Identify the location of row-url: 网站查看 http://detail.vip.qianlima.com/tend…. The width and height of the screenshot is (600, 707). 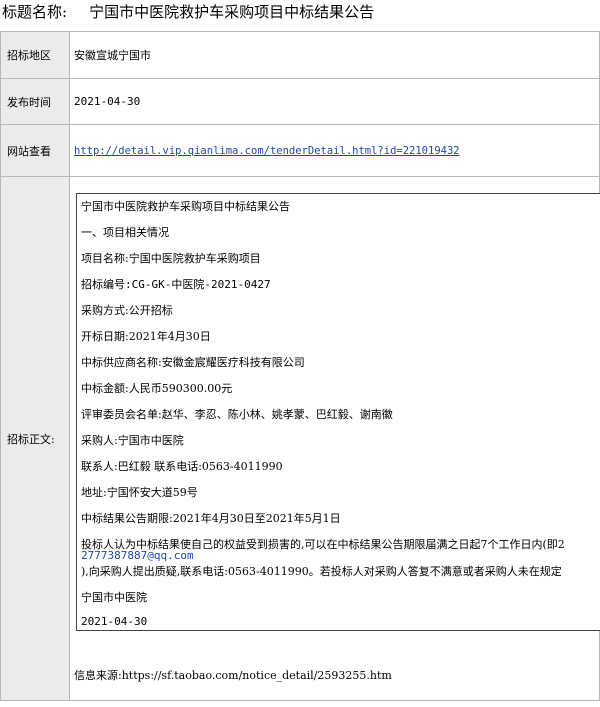
(300, 150).